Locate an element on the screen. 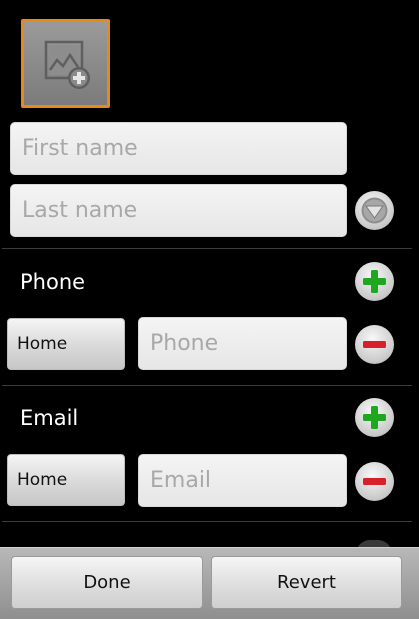  remove-phone-button is located at coordinates (374, 344).